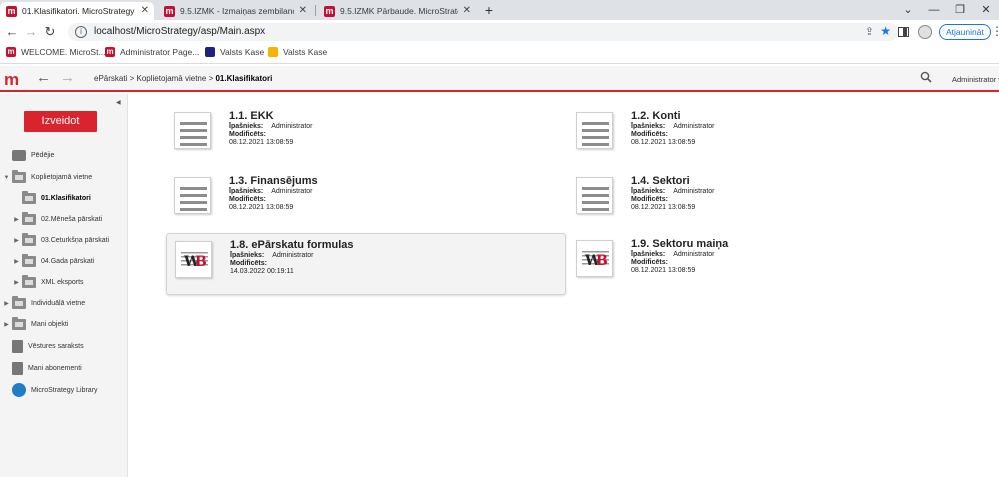 The image size is (999, 477). I want to click on sidebar-item-label: Mani objekti, so click(50, 324).